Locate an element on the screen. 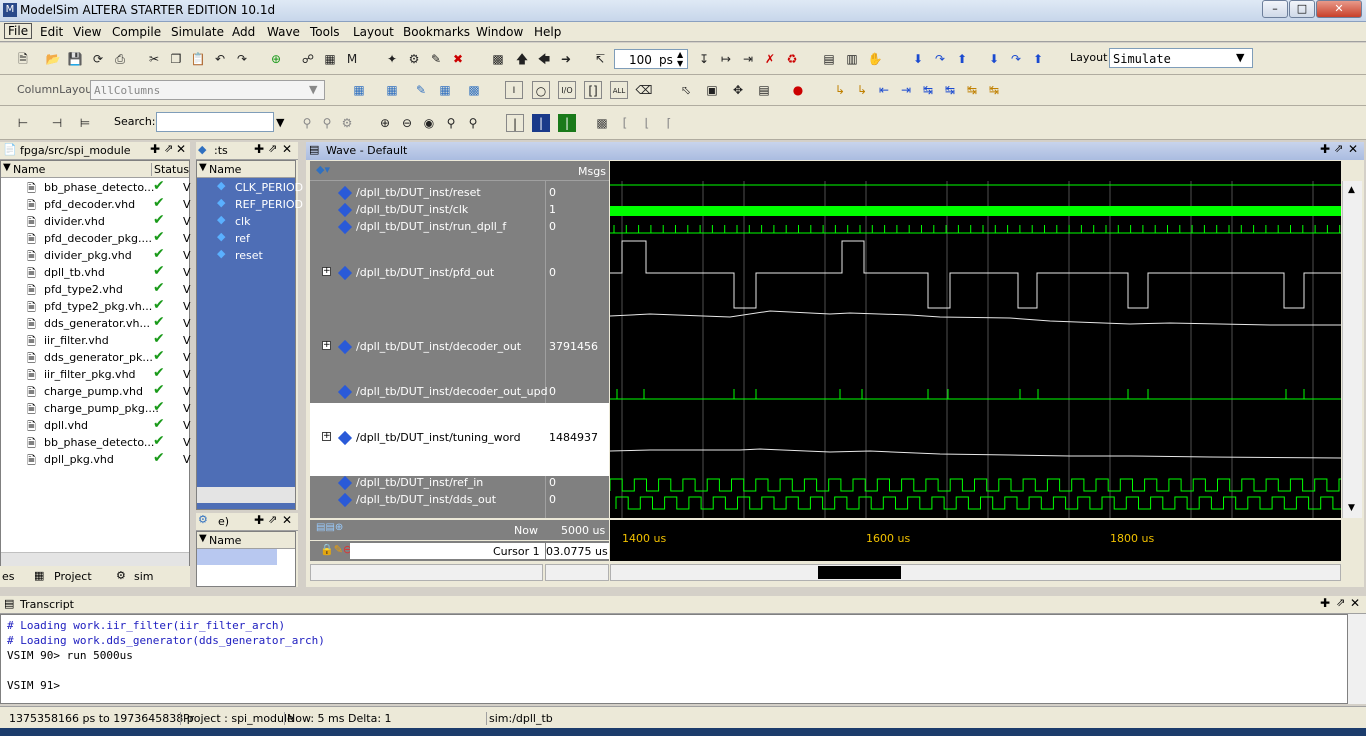 The height and width of the screenshot is (736, 1366). menu-help: Help is located at coordinates (547, 32).